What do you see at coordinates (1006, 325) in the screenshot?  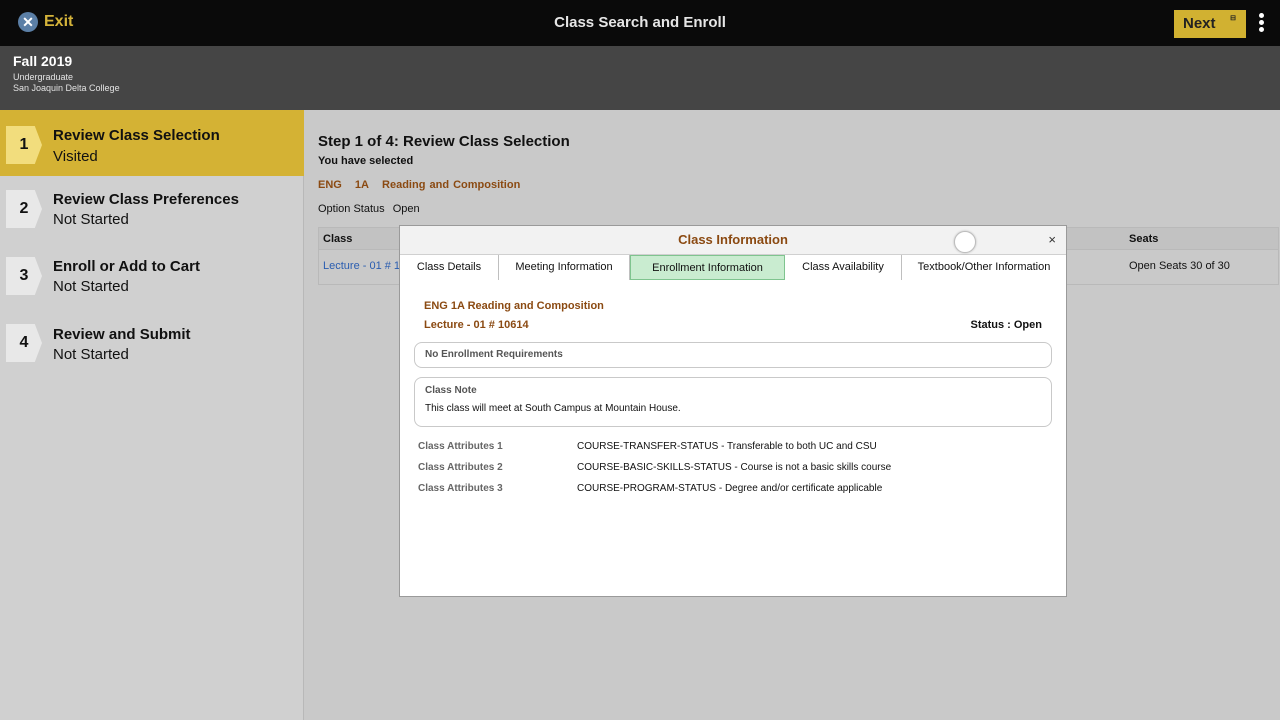 I see `status-badge: Status : Open` at bounding box center [1006, 325].